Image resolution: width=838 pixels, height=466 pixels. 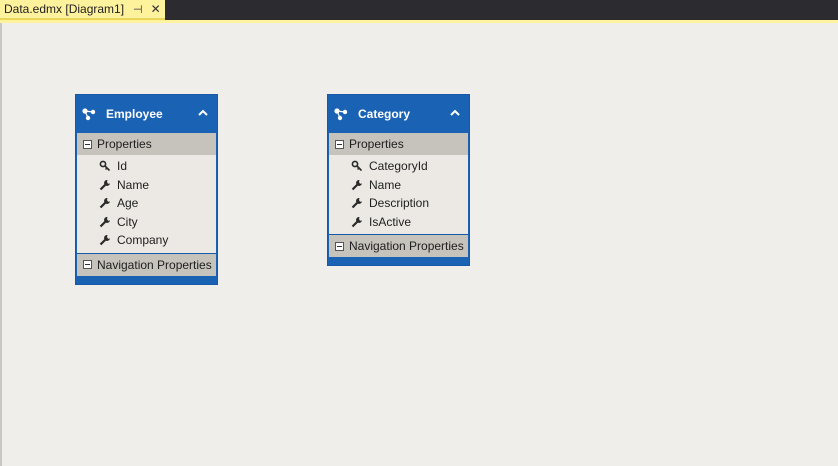 I want to click on property-name: CategoryId, so click(x=398, y=166).